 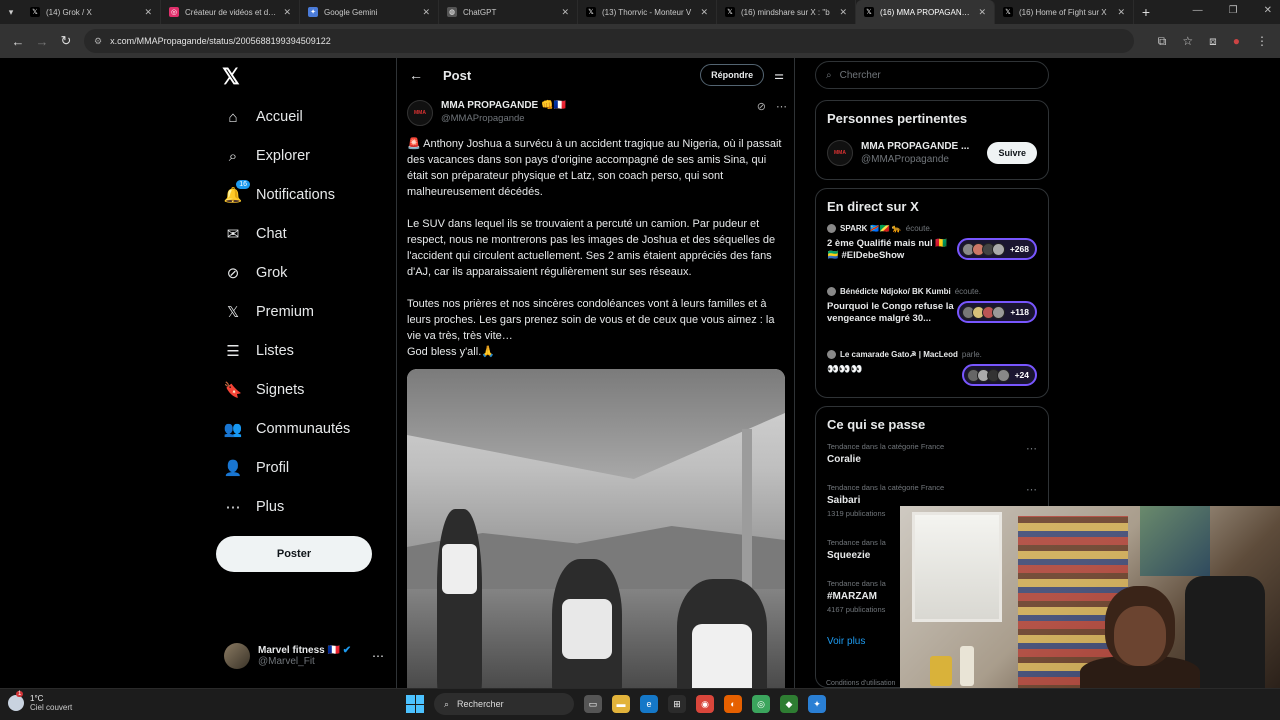 I want to click on install-app-icon: ⧉, so click(x=1162, y=41).